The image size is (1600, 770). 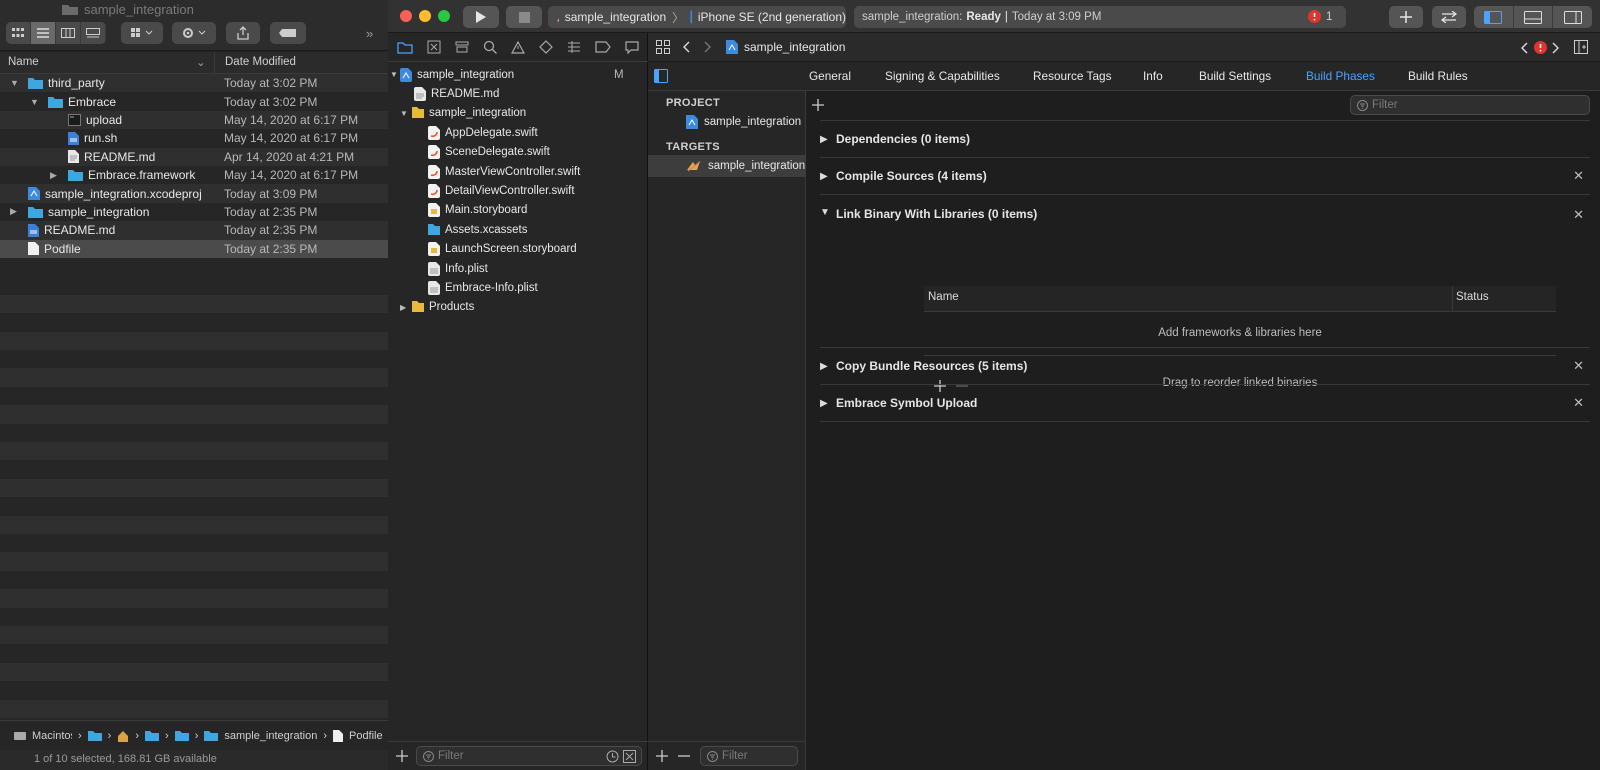 What do you see at coordinates (1205, 139) in the screenshot?
I see `build-phase-dependencies: ▶ Dependencies (0 items)` at bounding box center [1205, 139].